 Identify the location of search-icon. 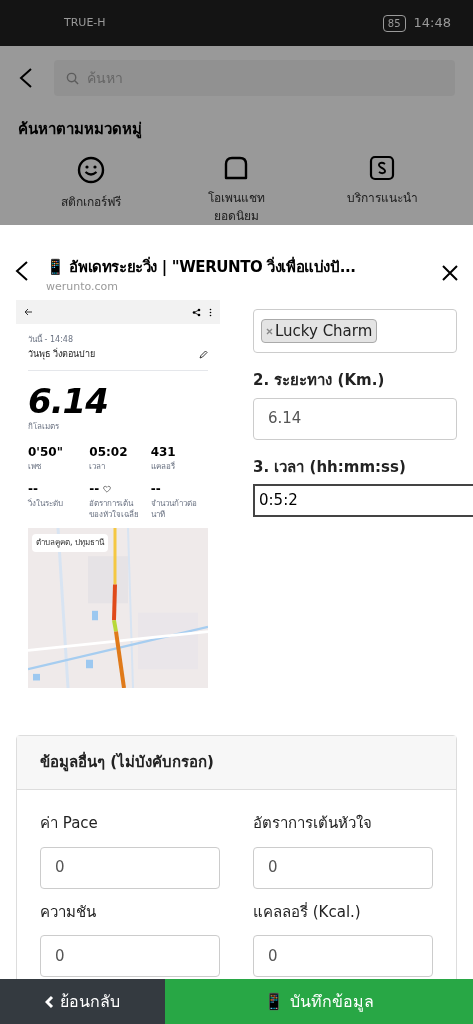
(72, 78).